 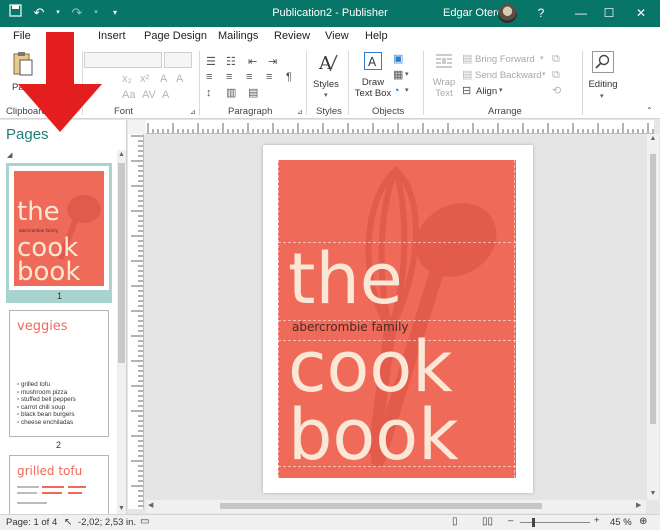 I want to click on page-thumbnail-3: grilled tofu, so click(x=59, y=484).